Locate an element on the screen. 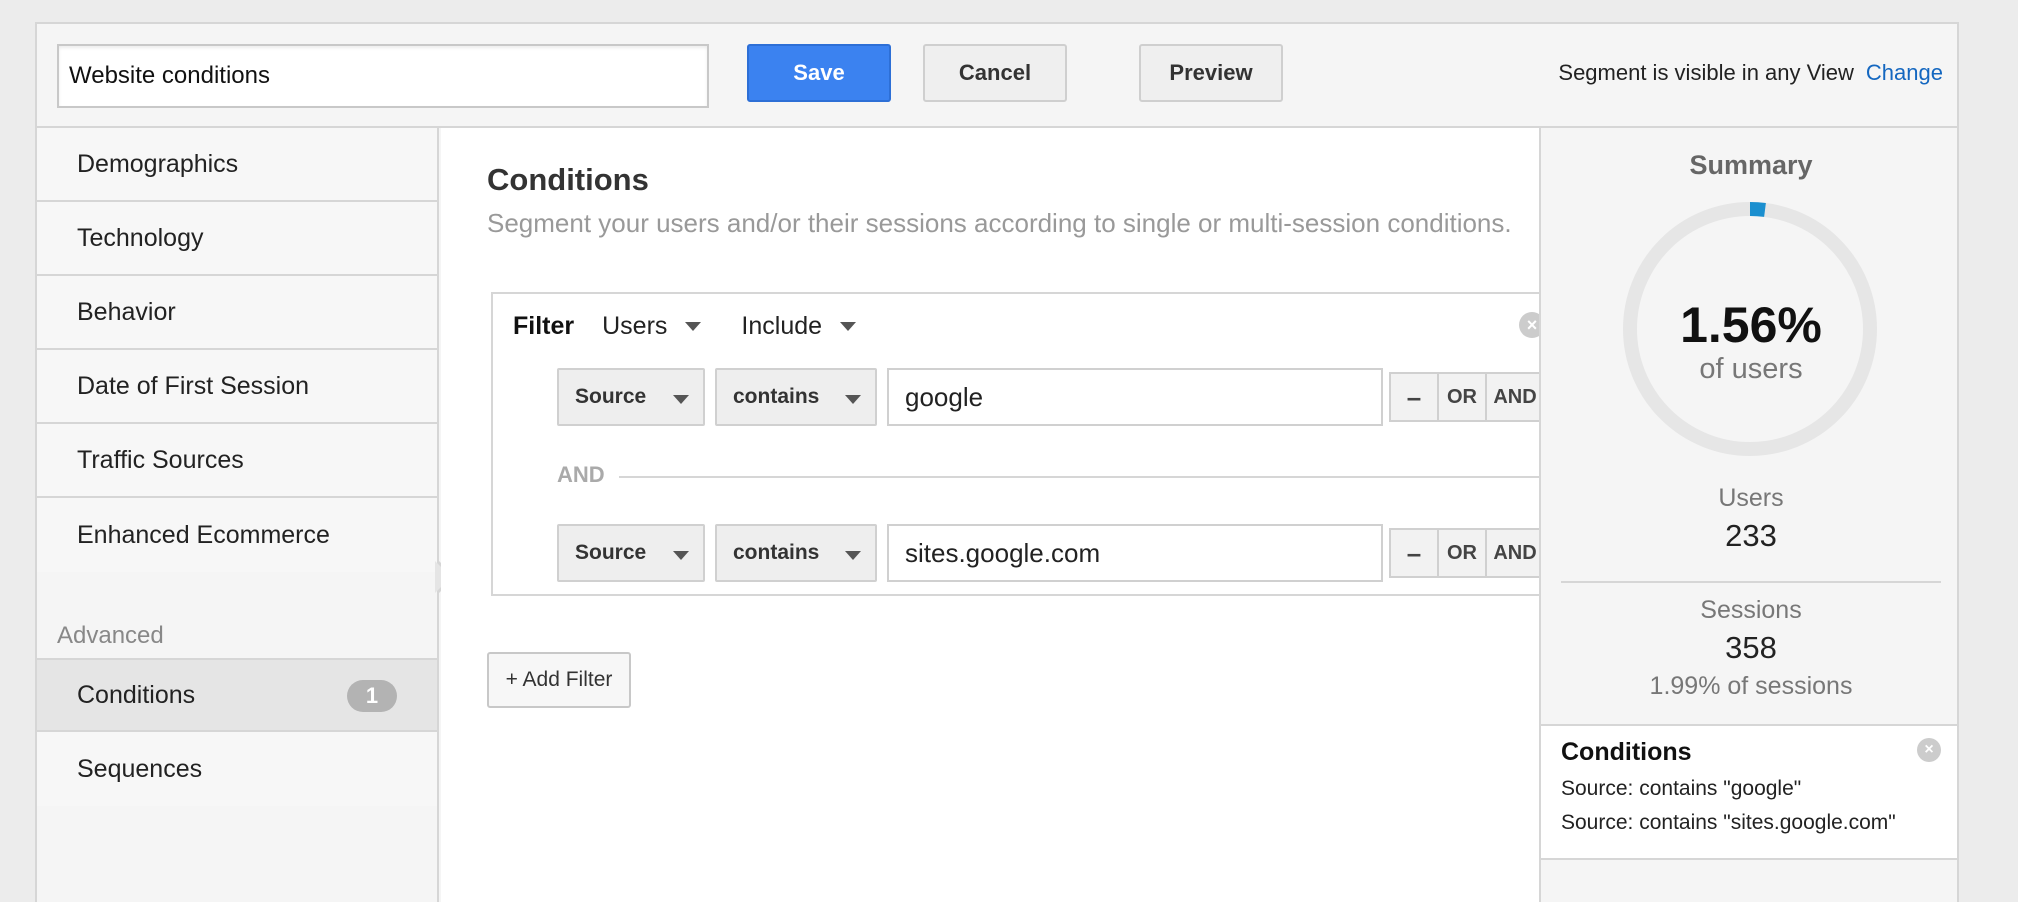 The width and height of the screenshot is (2018, 902). condition-value-input: google is located at coordinates (1135, 397).